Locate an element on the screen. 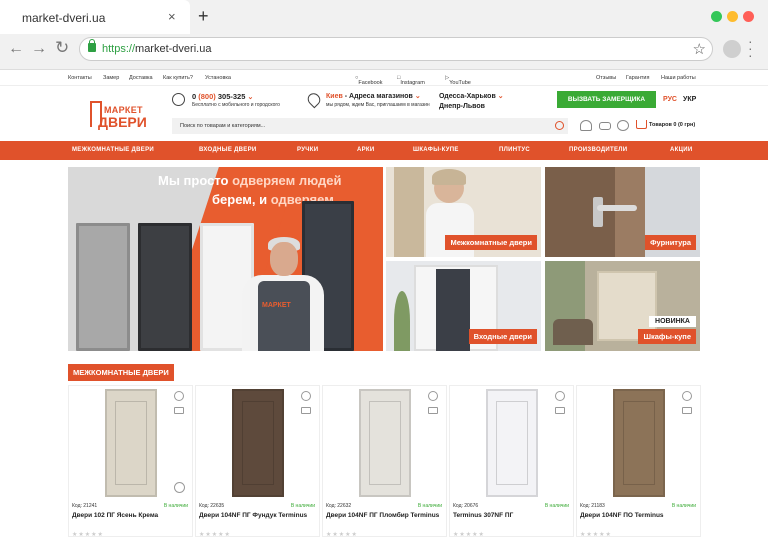  user-icon is located at coordinates (623, 125).